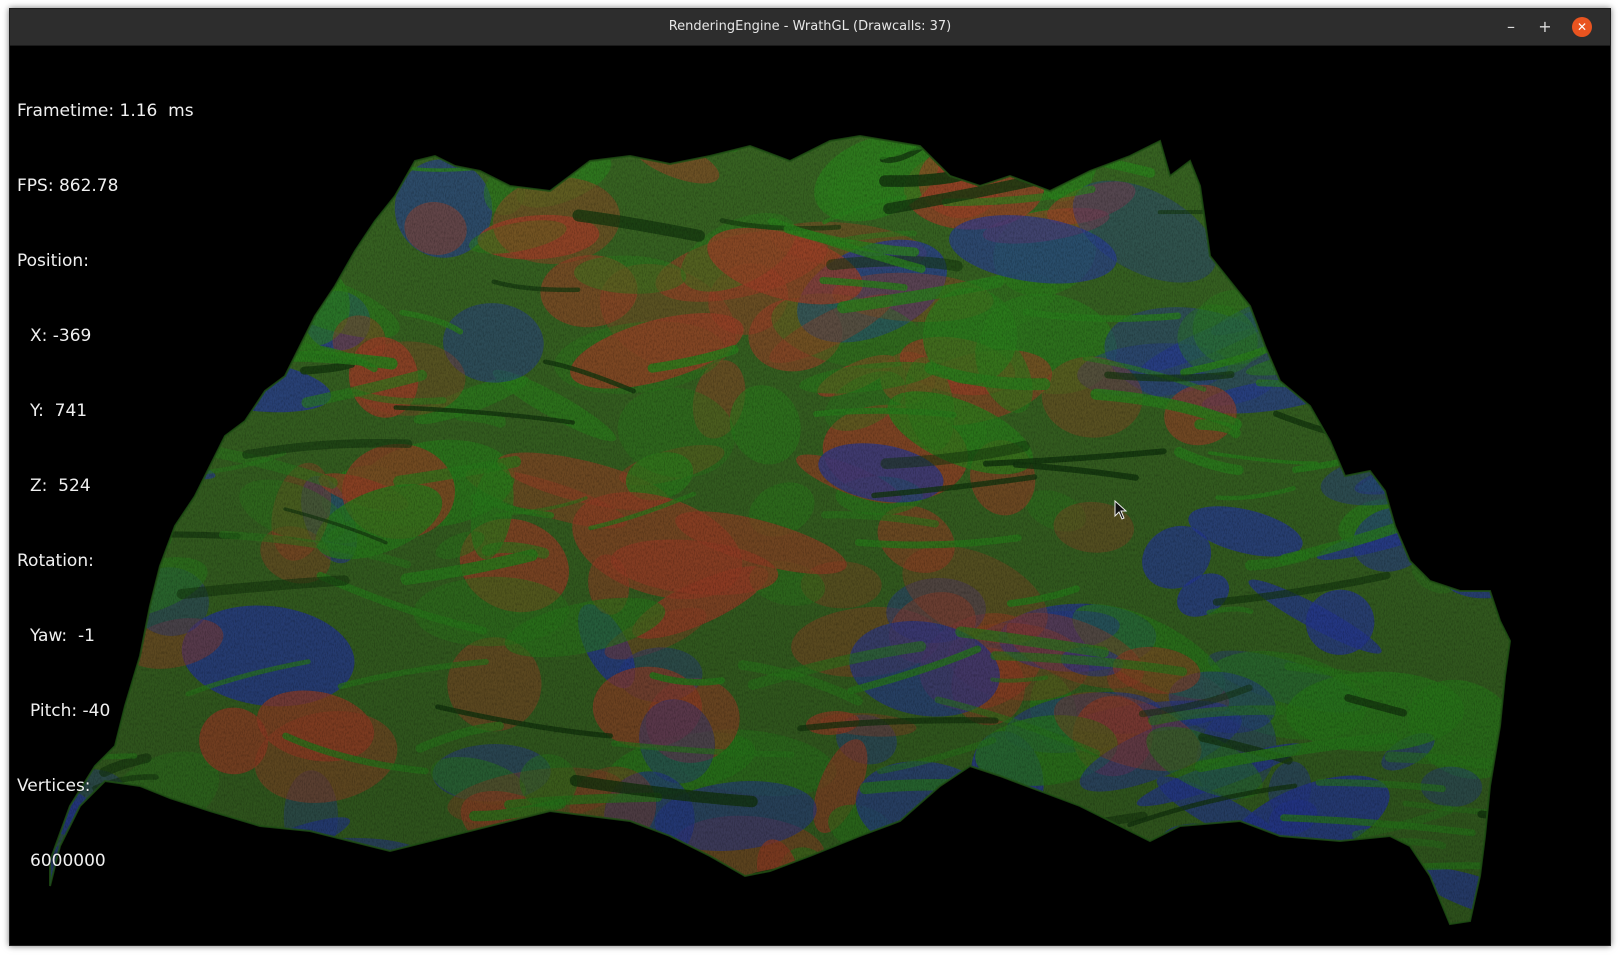 The image size is (1620, 955). I want to click on position-y: Y: 741, so click(59, 411).